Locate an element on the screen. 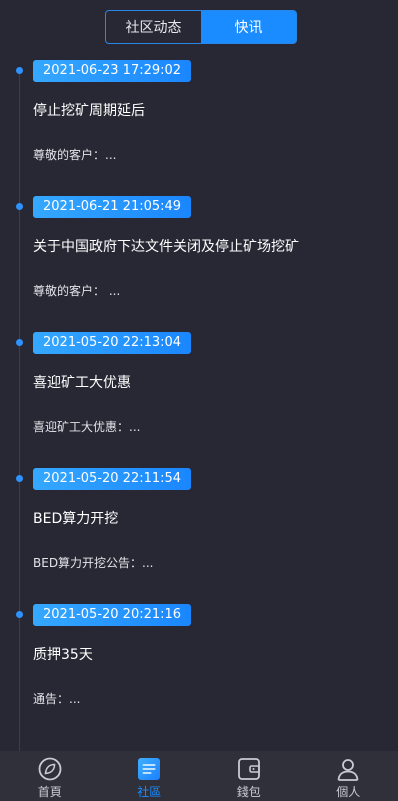 This screenshot has height=801, width=398. bottom-nav: 首頁 社區 錢包 個人 is located at coordinates (199, 776).